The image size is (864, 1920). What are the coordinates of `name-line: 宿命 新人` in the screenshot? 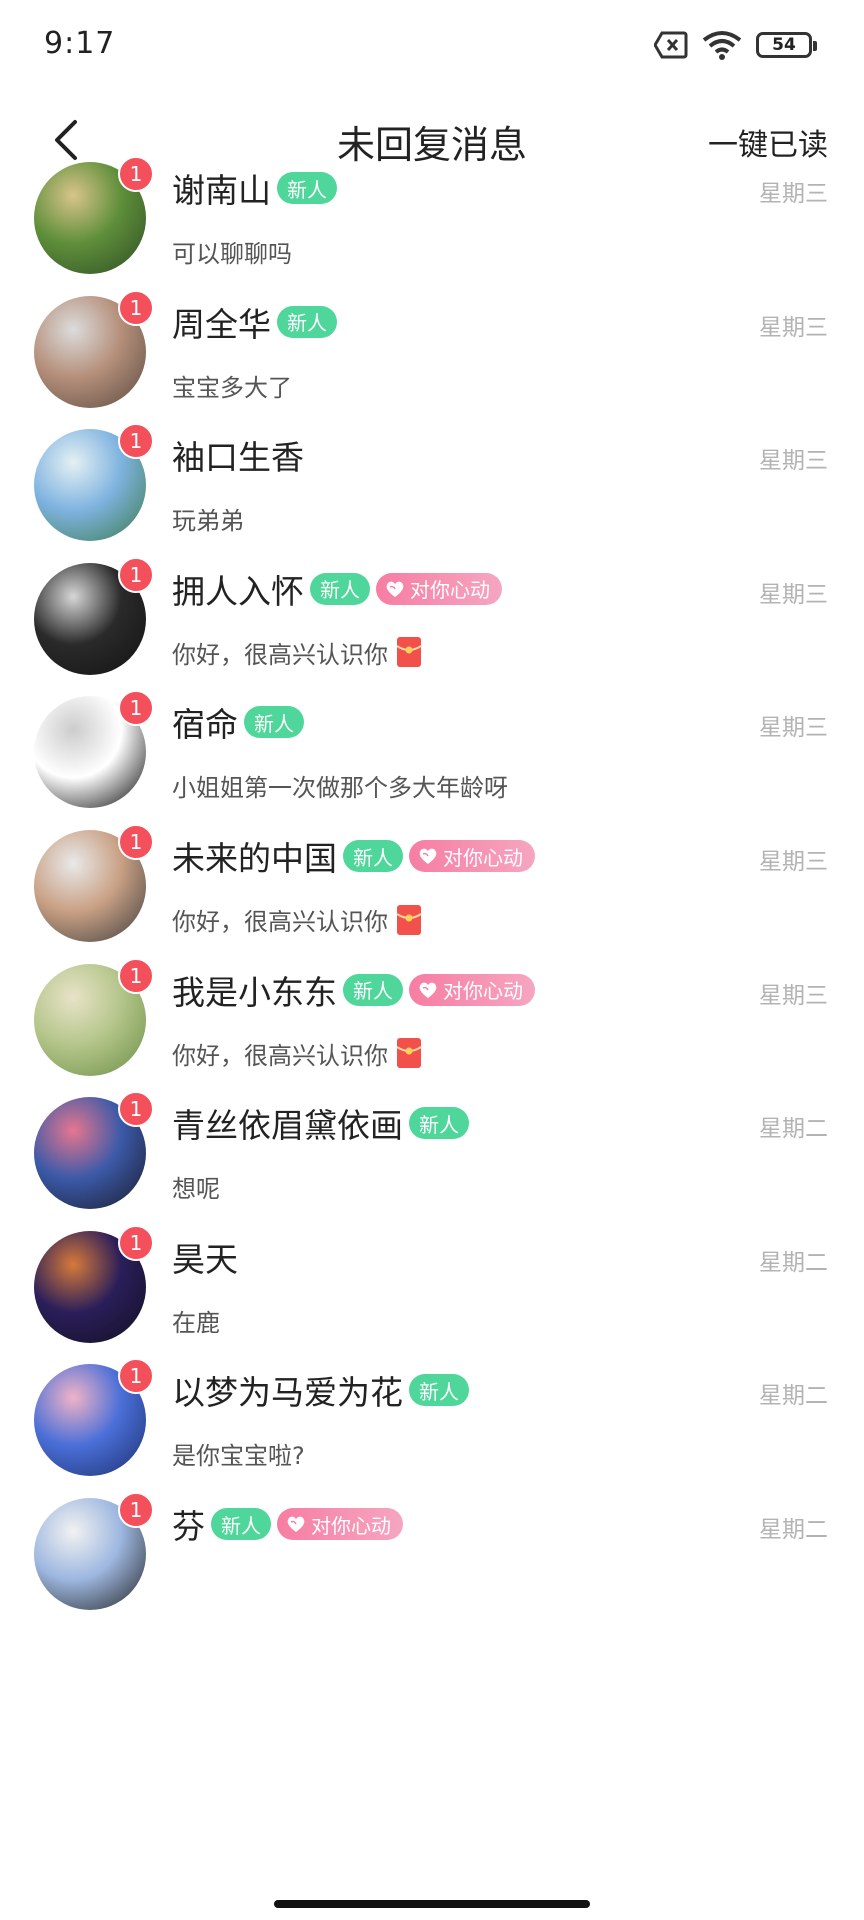 It's located at (238, 722).